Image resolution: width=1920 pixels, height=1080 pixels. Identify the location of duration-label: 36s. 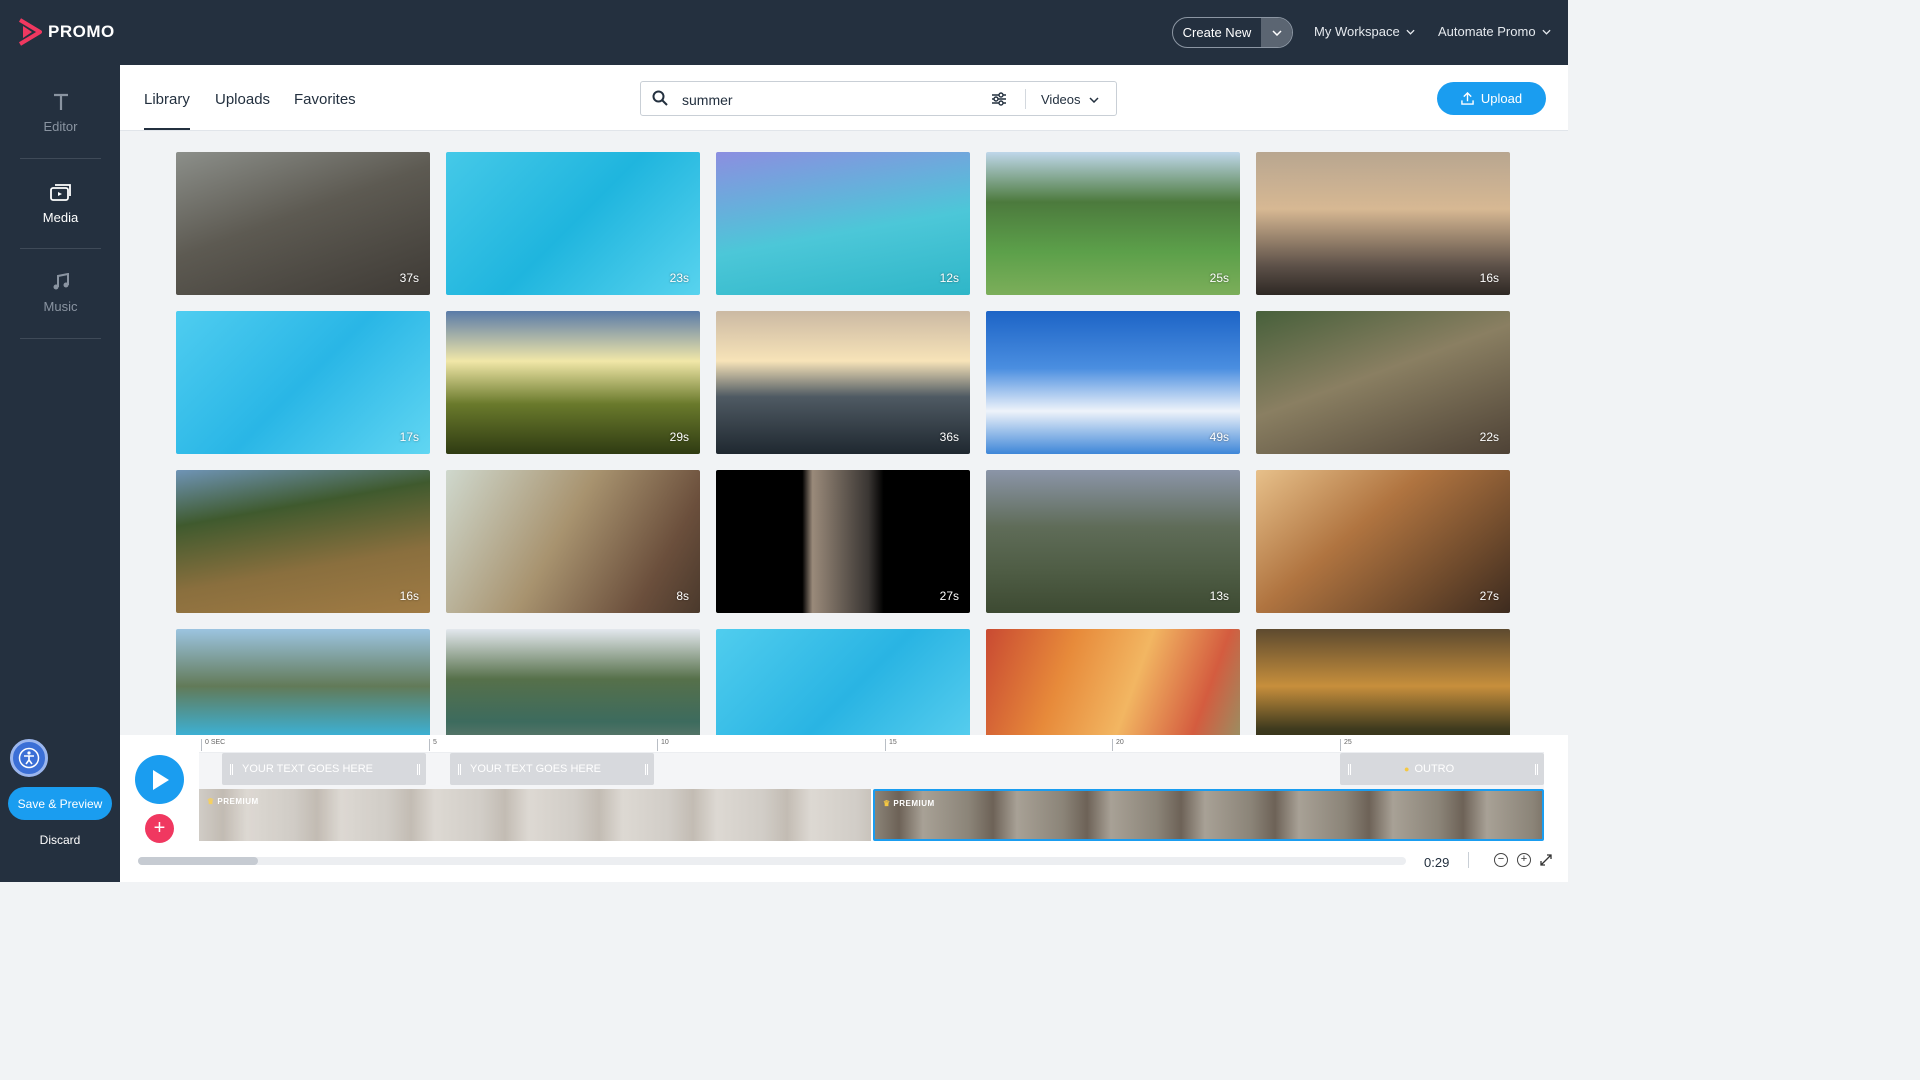
(949, 437).